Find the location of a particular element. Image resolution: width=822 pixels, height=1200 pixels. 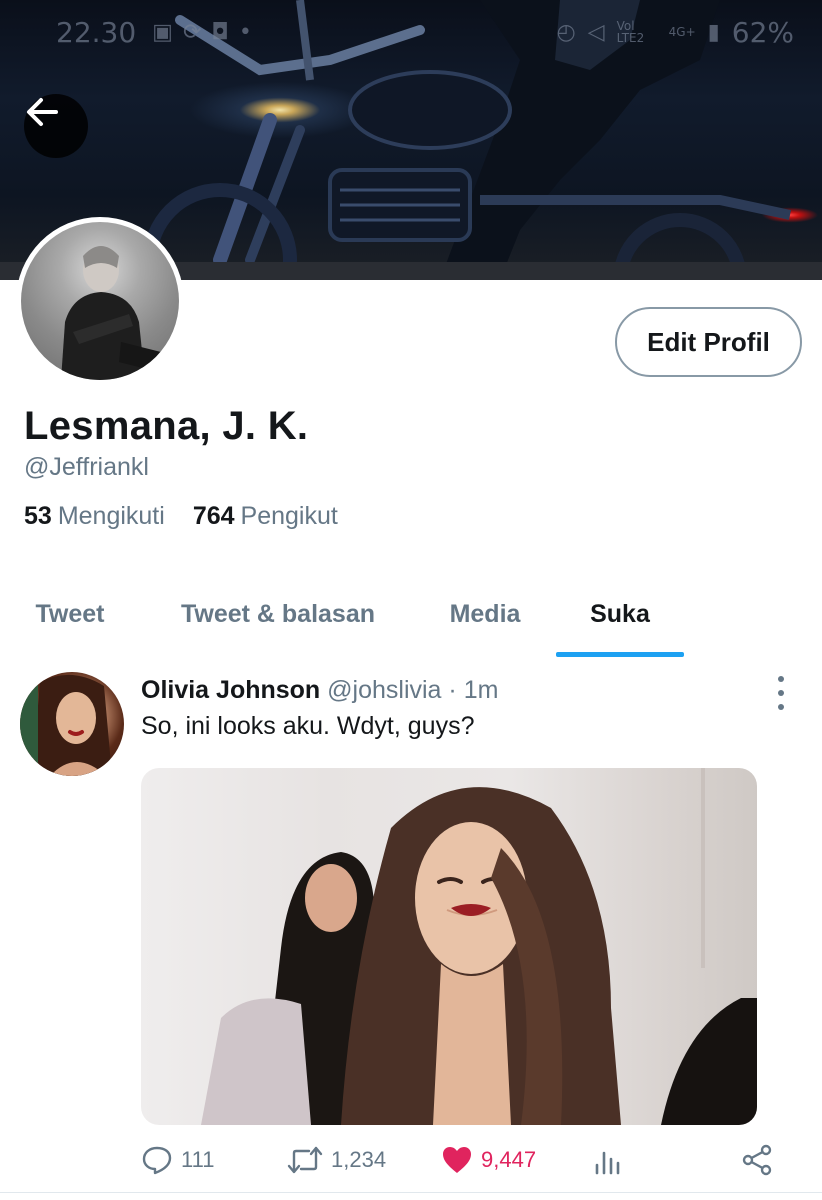

tweet-actions: 111 1,234 9,447 is located at coordinates (461, 1160).